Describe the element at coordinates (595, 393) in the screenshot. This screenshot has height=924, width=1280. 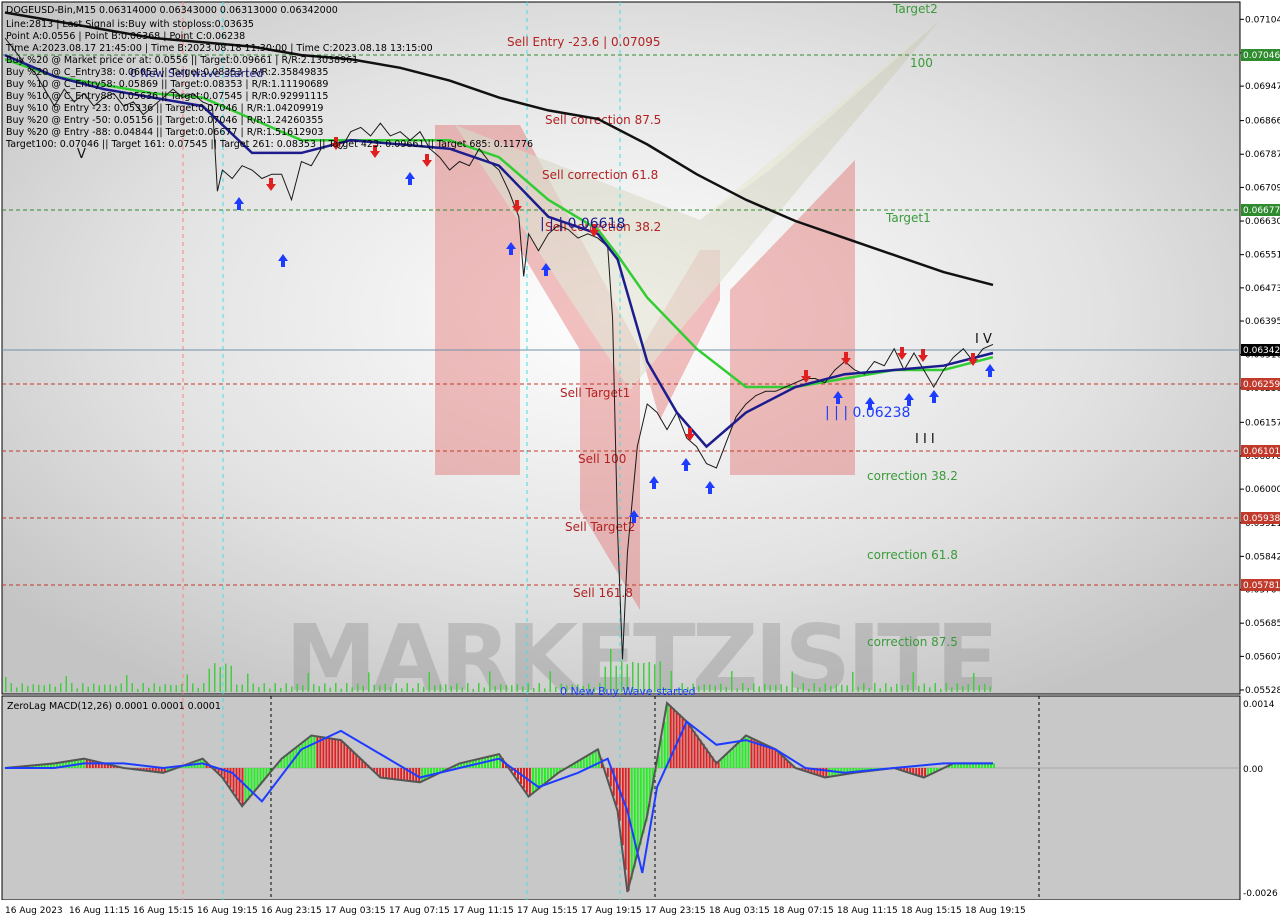
I see `label-sell-target1: Sell Target1` at that location.